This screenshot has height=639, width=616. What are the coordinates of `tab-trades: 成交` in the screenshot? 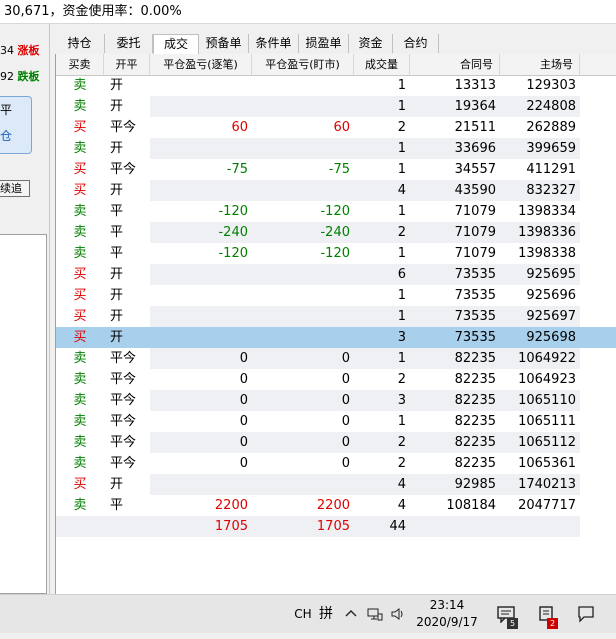 It's located at (176, 44).